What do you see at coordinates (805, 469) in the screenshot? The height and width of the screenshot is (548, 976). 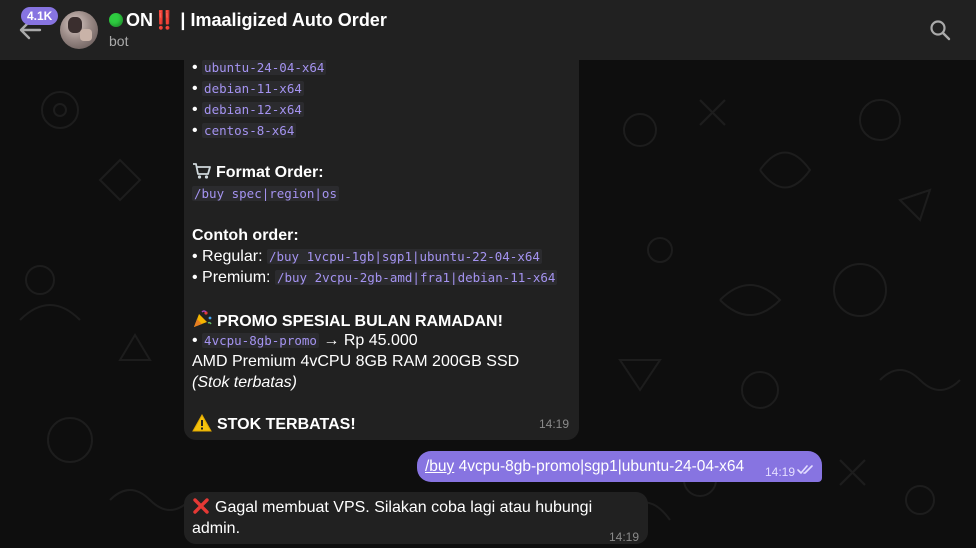 I see `double-check-icon` at bounding box center [805, 469].